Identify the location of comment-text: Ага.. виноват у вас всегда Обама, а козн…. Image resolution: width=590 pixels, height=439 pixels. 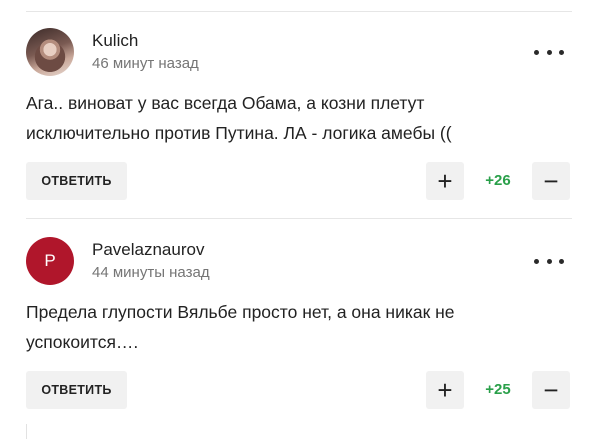
(239, 118).